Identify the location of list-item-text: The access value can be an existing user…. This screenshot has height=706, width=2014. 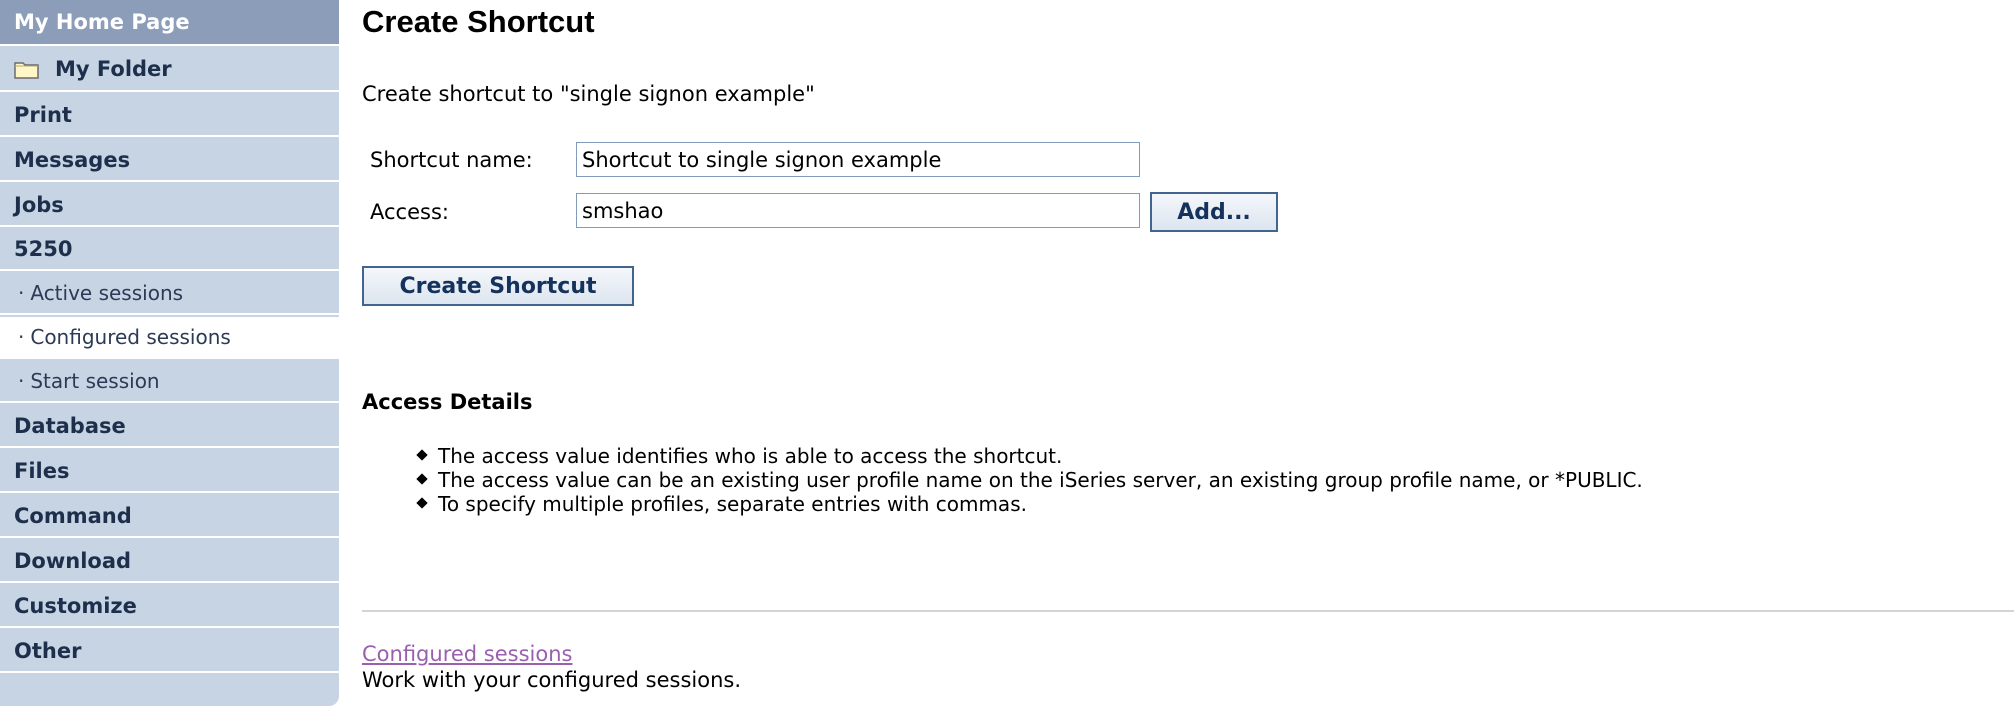
(1040, 480).